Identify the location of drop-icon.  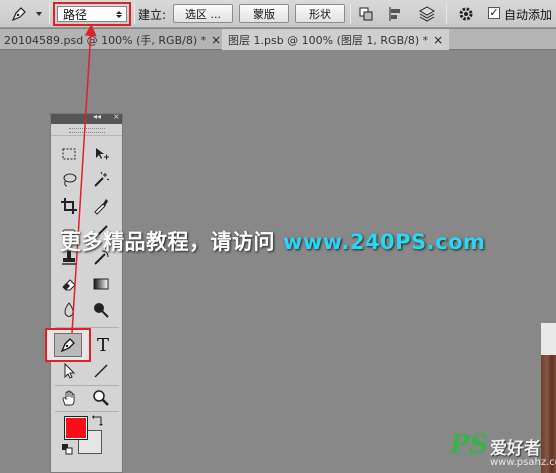
(69, 309).